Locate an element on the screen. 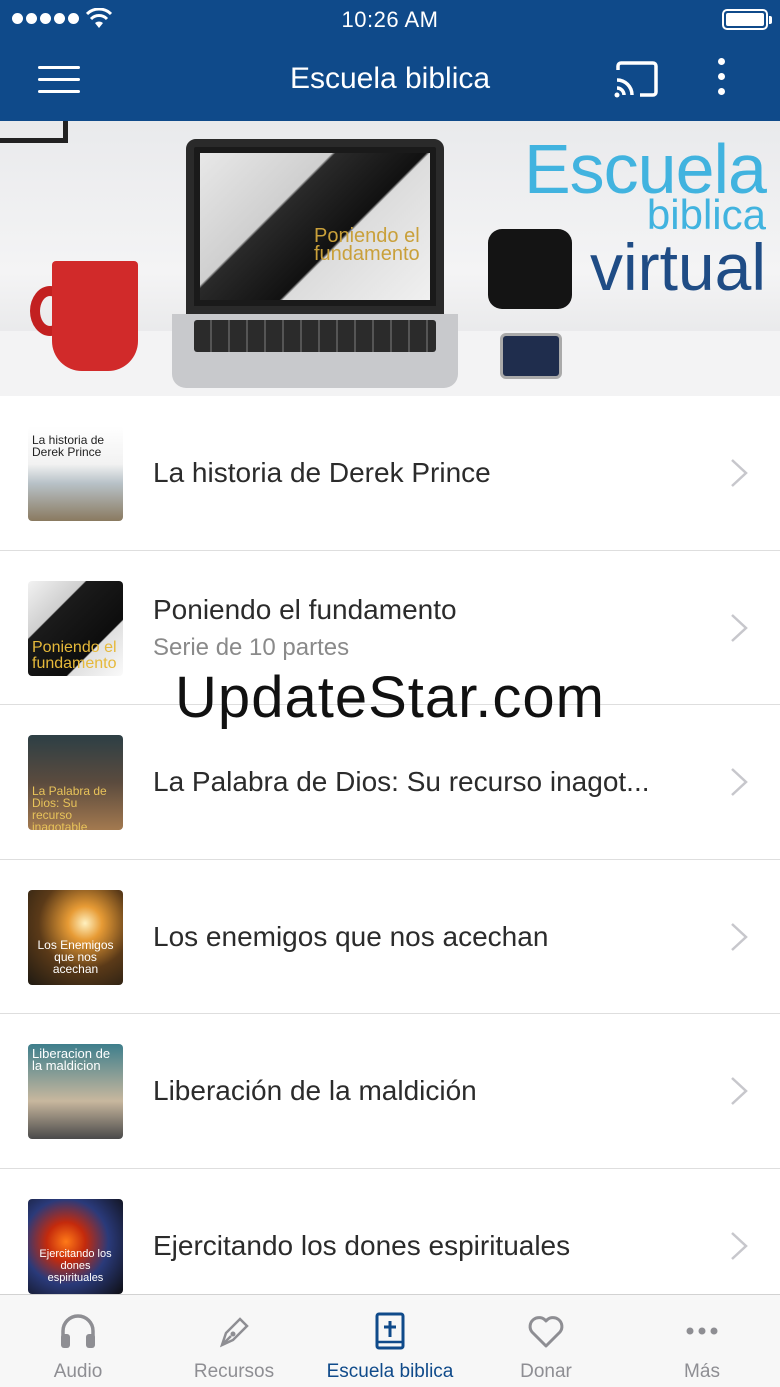  headphones-icon is located at coordinates (78, 1331).